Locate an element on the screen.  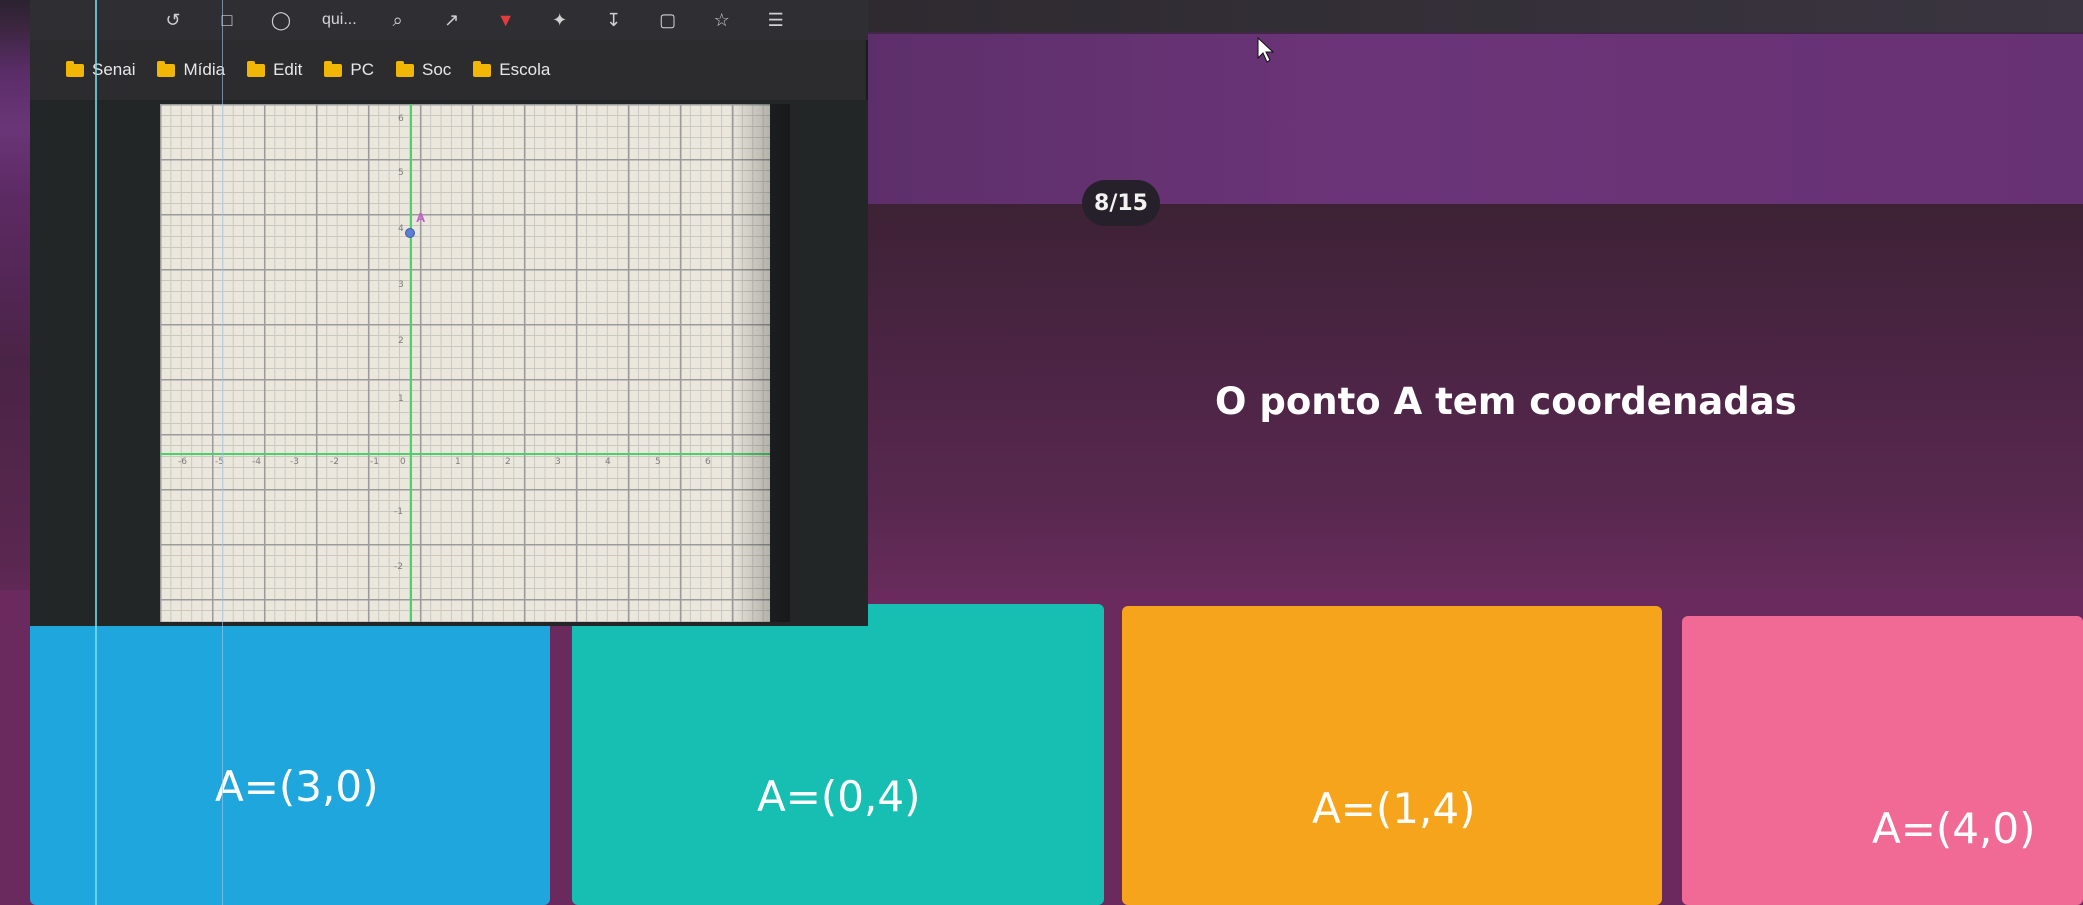
menu-icon: ☰ is located at coordinates (776, 20).